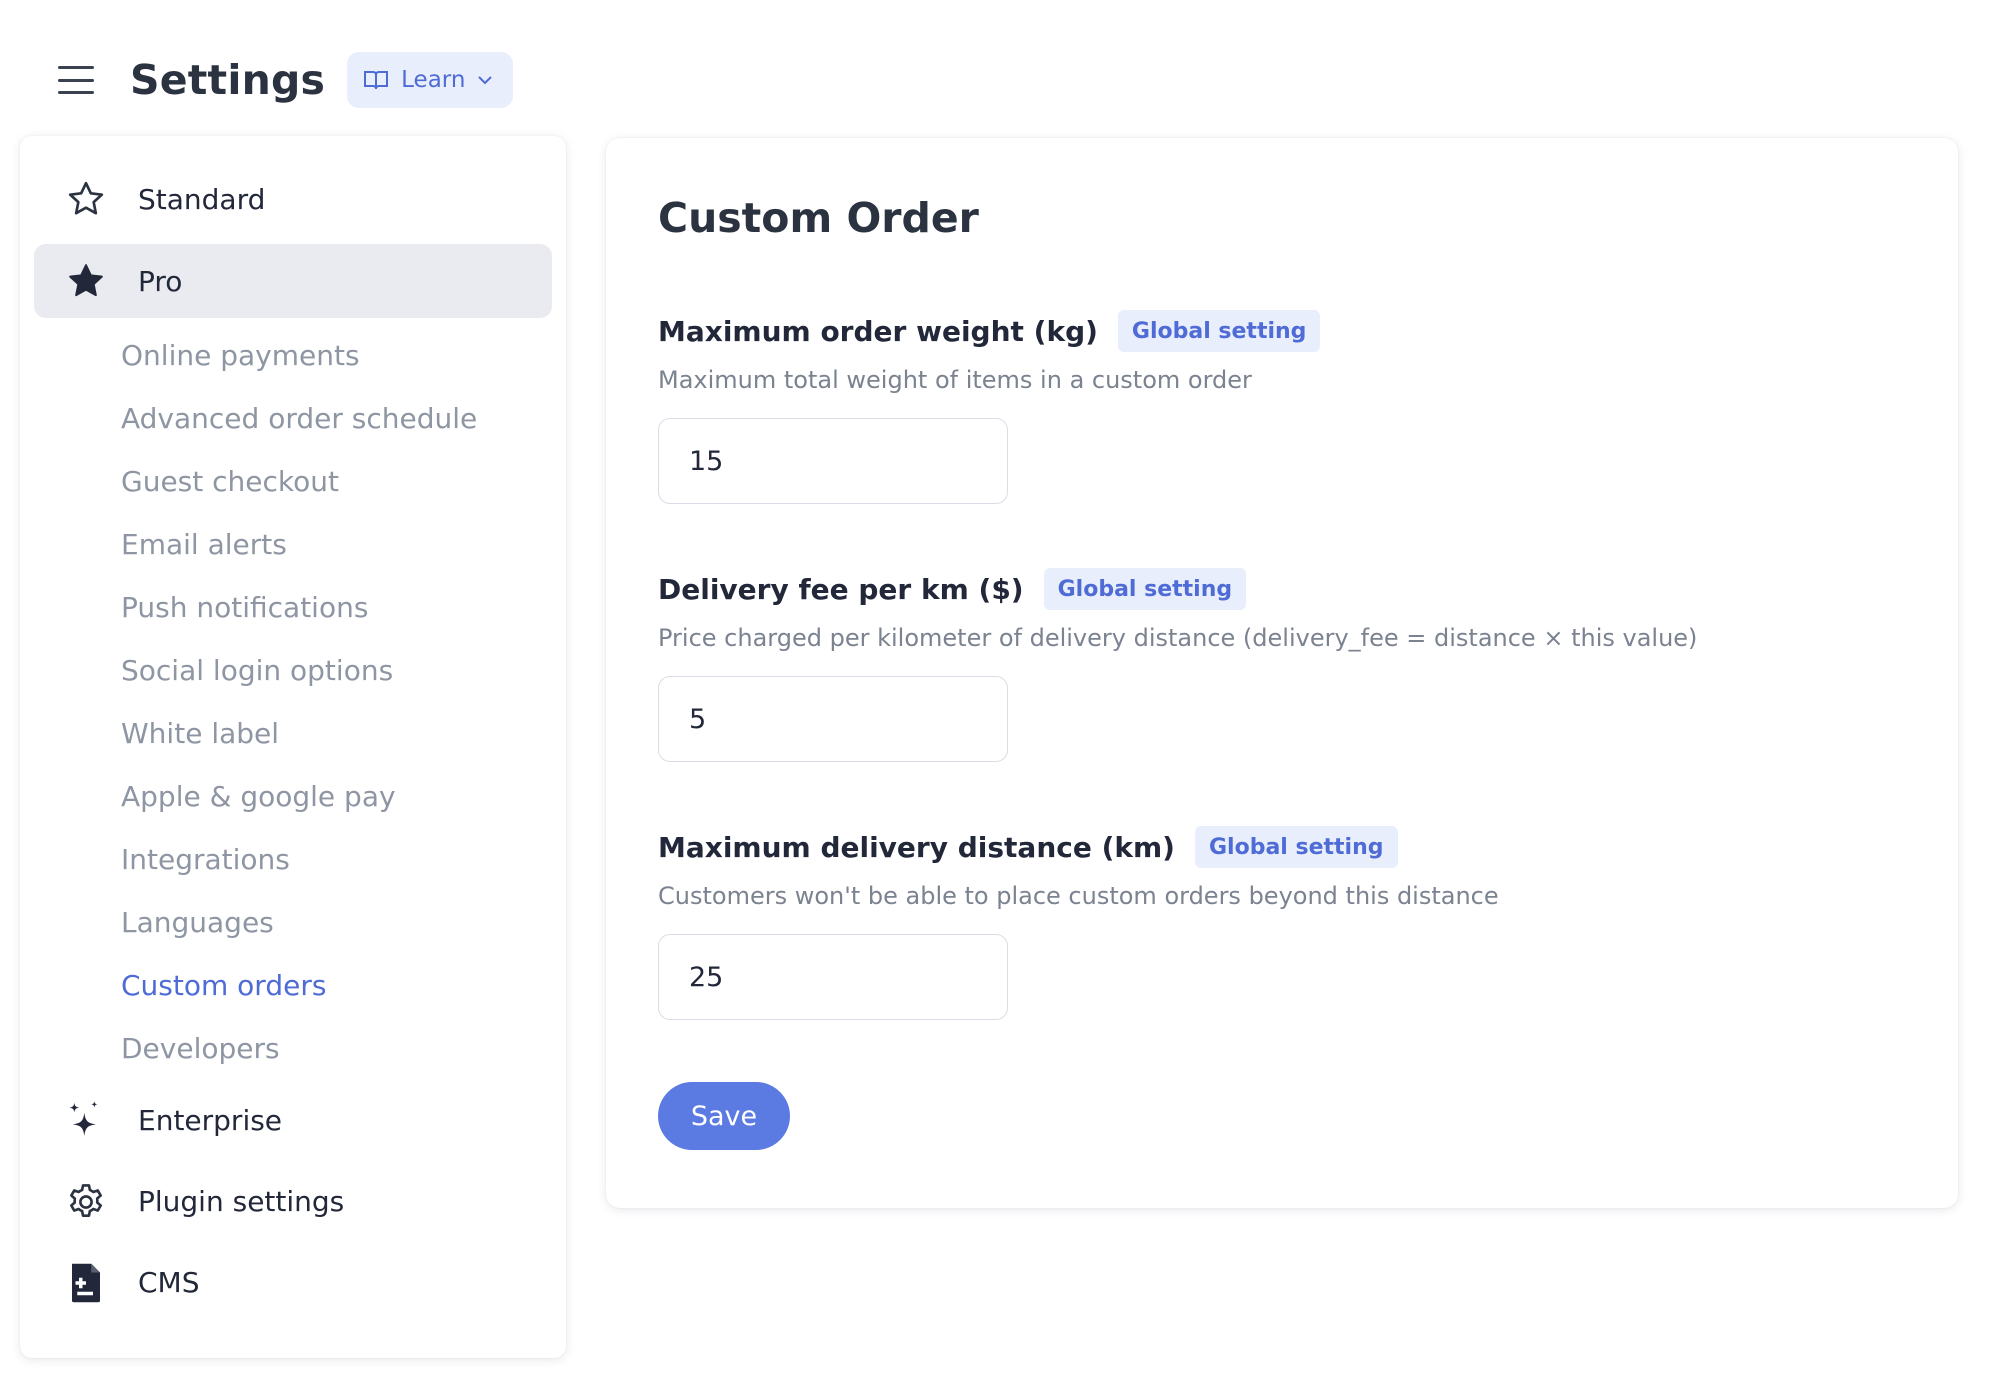 Image resolution: width=2000 pixels, height=1400 pixels. Describe the element at coordinates (241, 1201) in the screenshot. I see `sidebar-item-label: Plugin settings` at that location.